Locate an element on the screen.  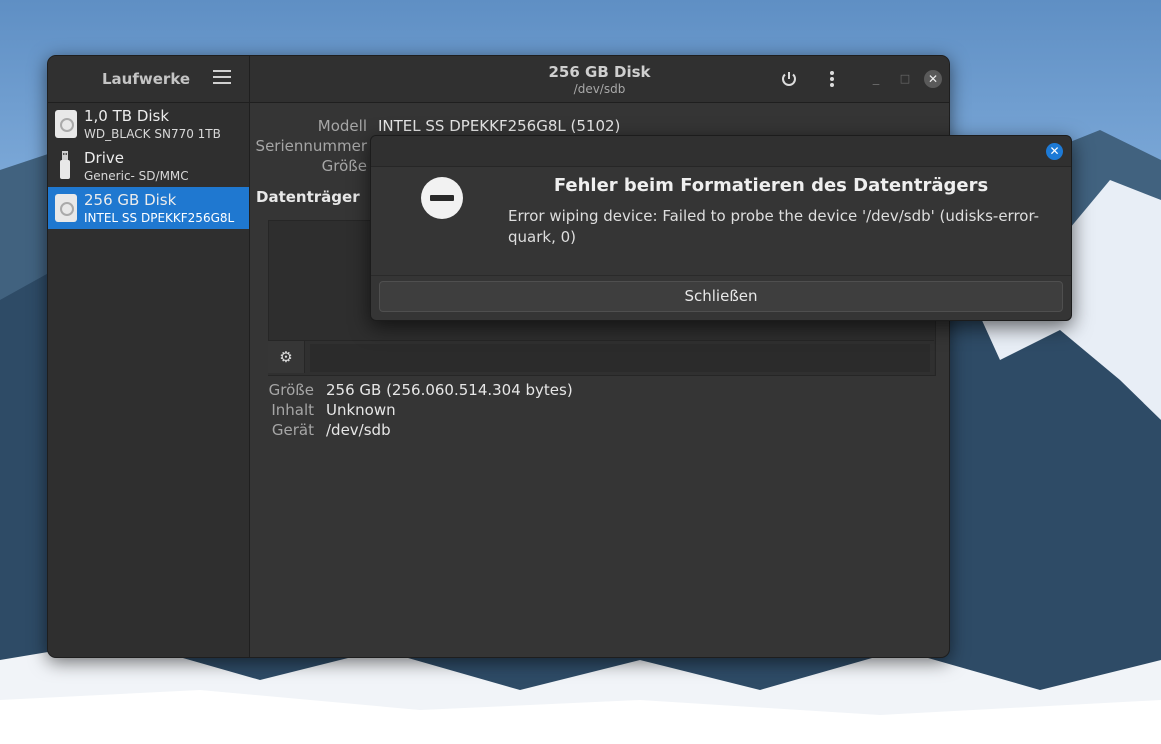
sidebar-title: Laufwerke is located at coordinates (146, 79).